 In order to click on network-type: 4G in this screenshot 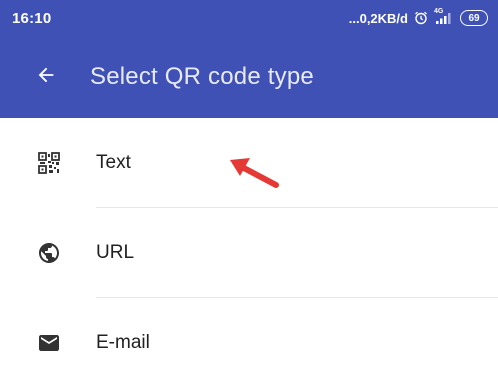, I will do `click(439, 11)`.